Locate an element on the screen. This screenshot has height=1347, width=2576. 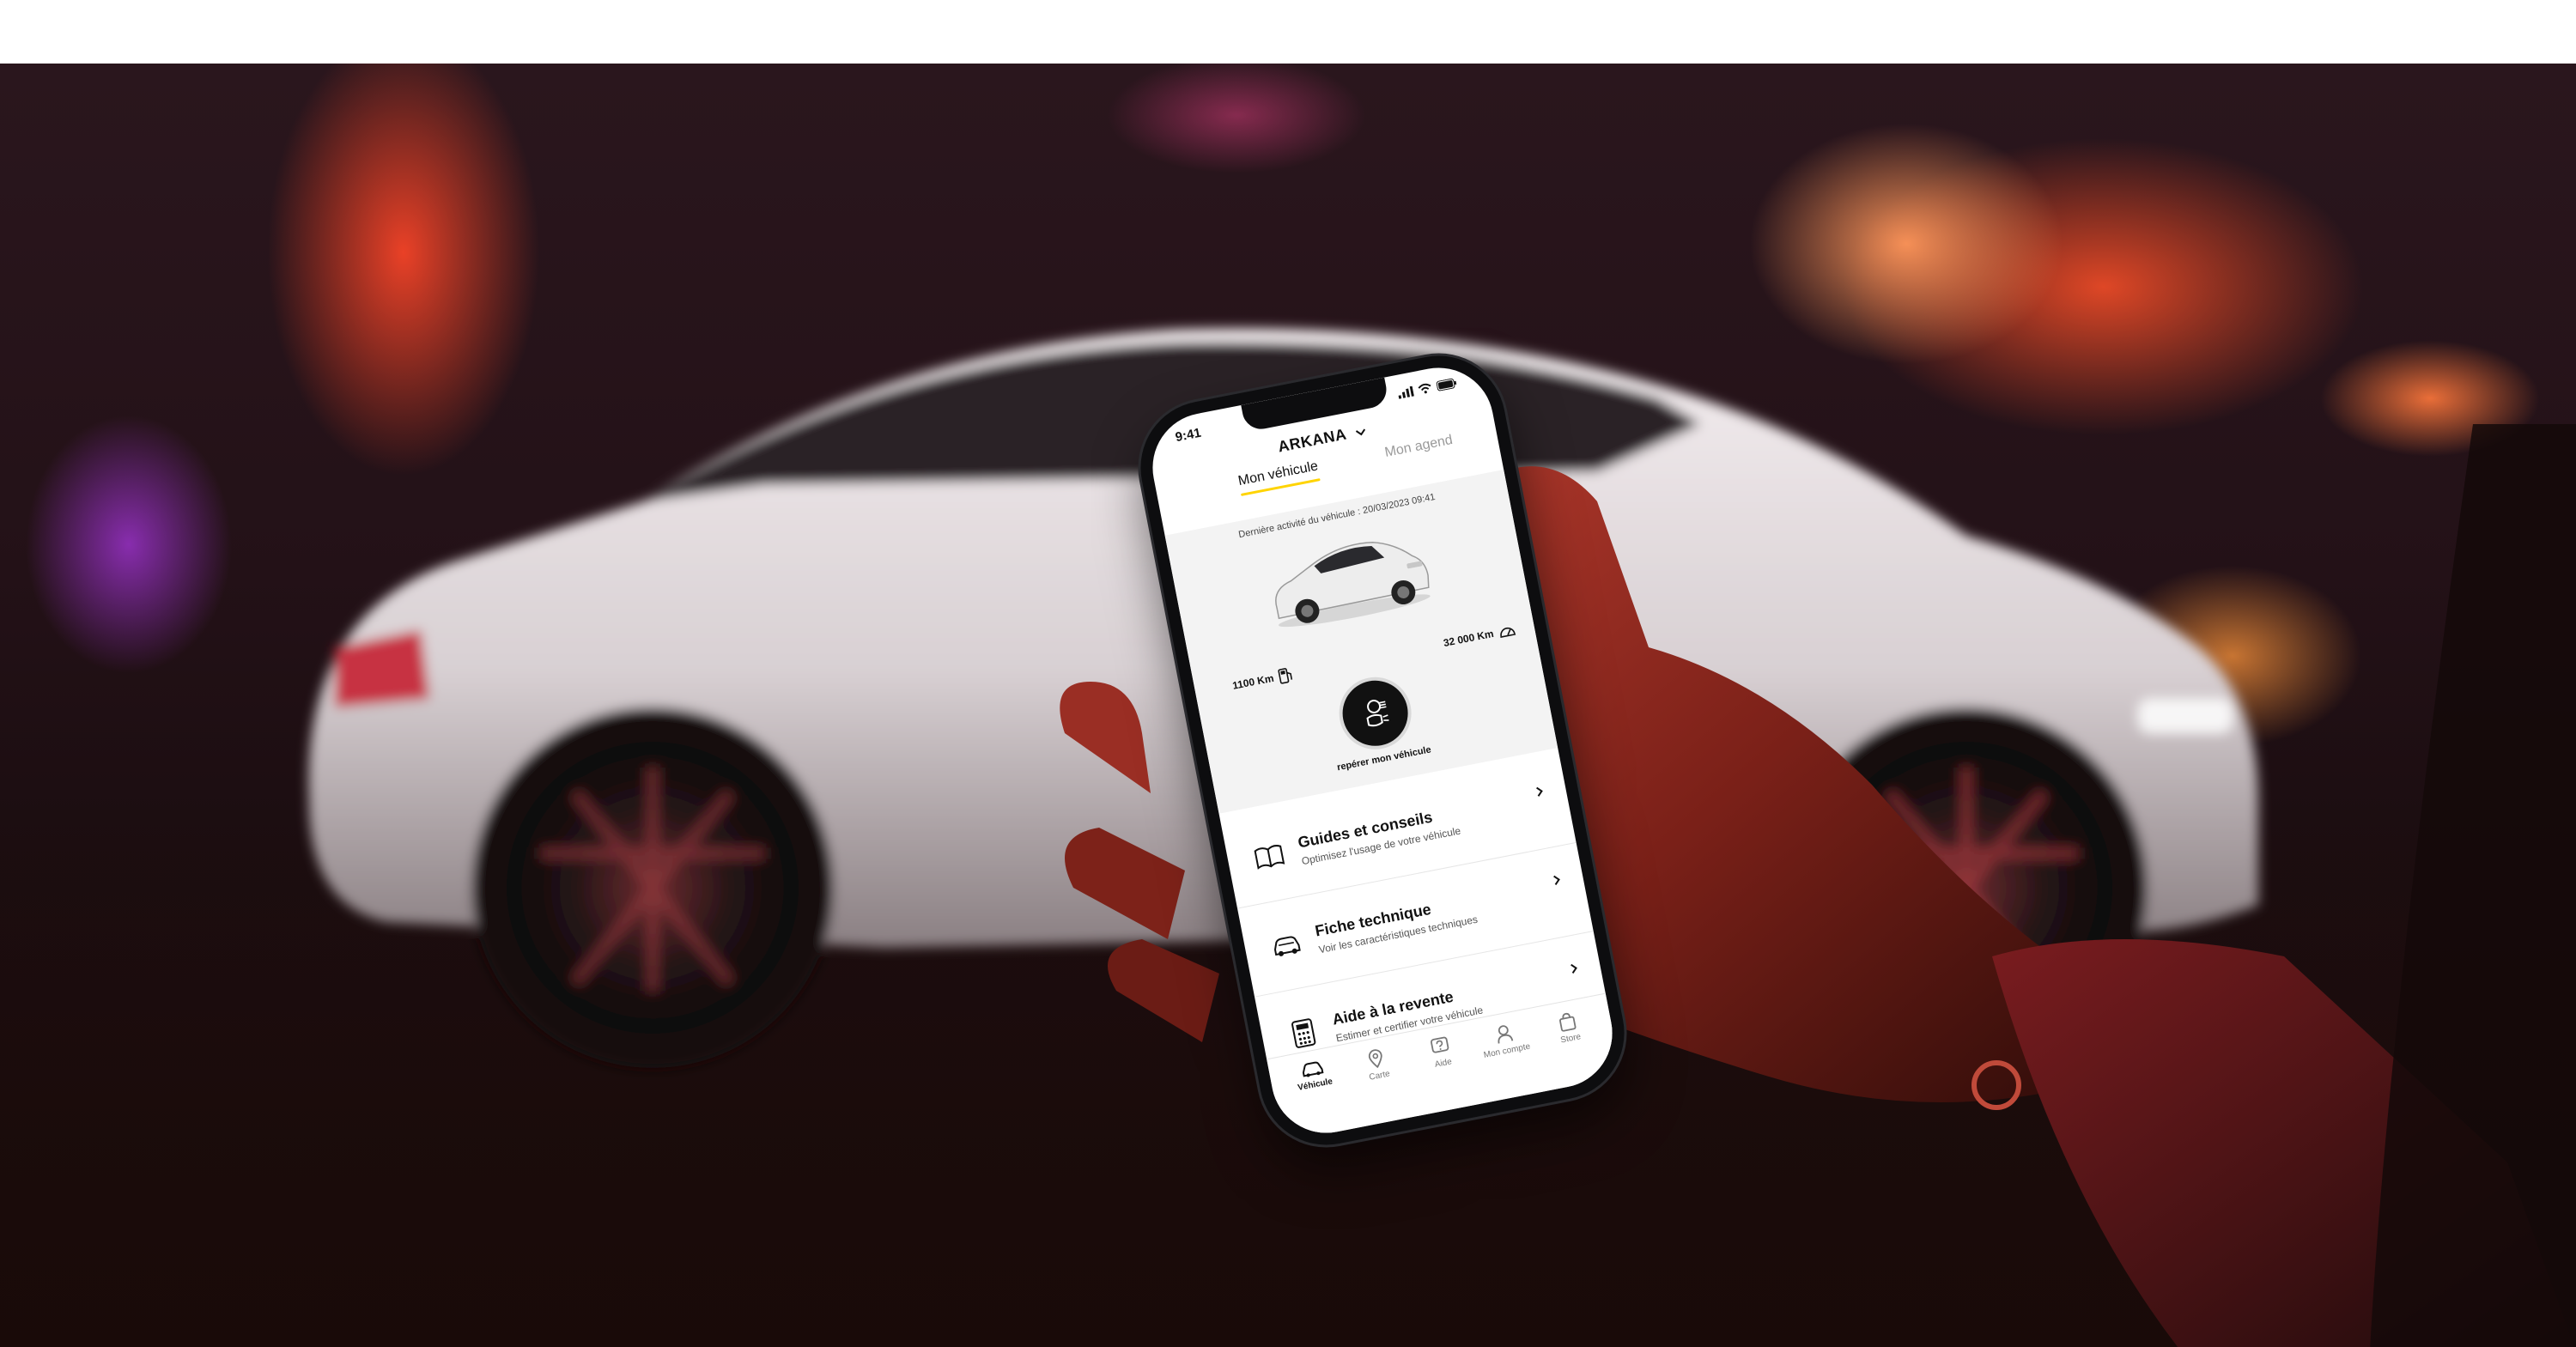
signal-icon is located at coordinates (1406, 392).